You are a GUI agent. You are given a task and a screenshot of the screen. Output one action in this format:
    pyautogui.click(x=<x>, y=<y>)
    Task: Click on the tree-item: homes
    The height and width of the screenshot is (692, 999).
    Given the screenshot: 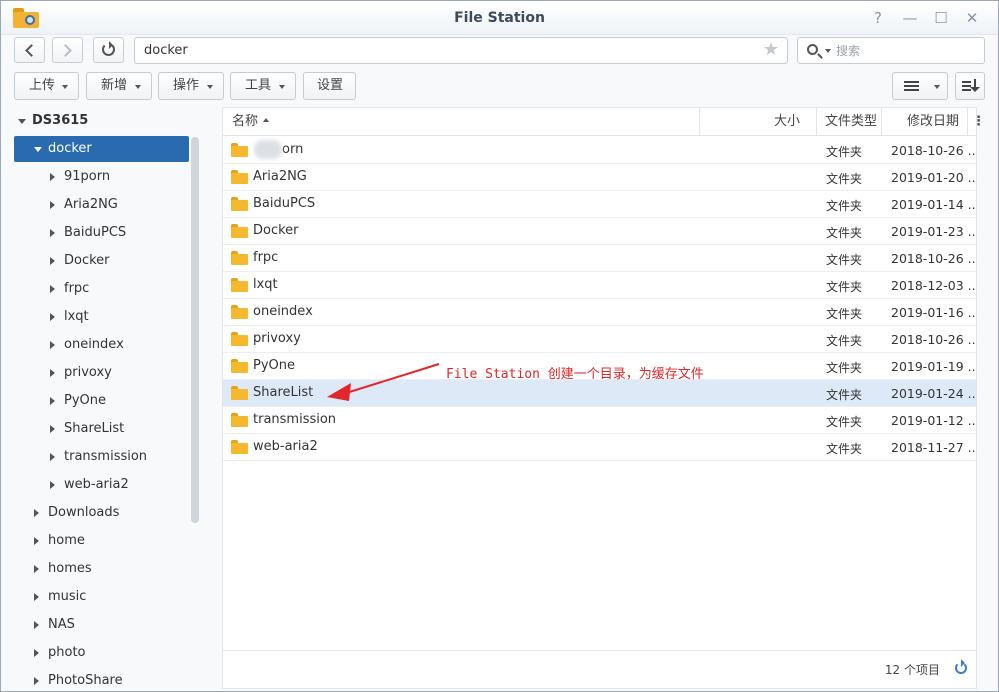 What is the action you would take?
    pyautogui.click(x=101, y=569)
    